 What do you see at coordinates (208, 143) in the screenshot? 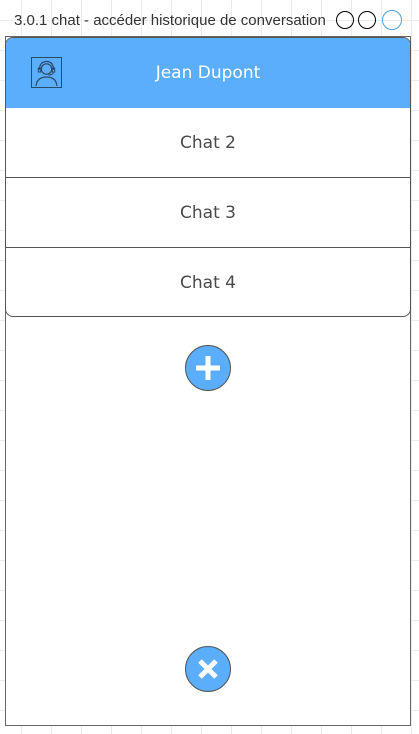
I see `chat-list-item: Chat 2` at bounding box center [208, 143].